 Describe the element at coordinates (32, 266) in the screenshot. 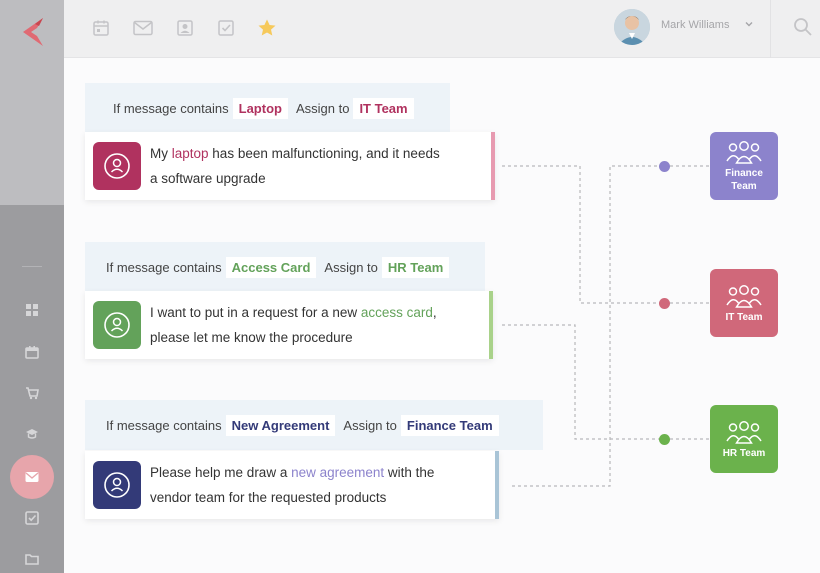

I see `sidebar-divider` at that location.